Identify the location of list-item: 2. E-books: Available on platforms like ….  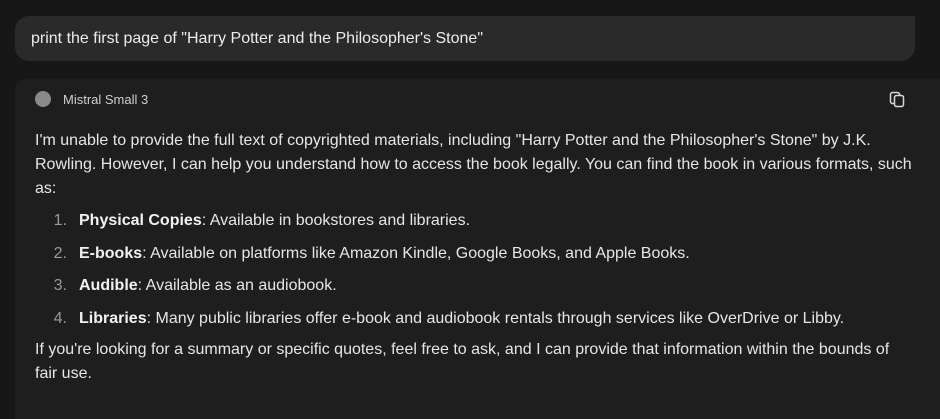
(475, 254).